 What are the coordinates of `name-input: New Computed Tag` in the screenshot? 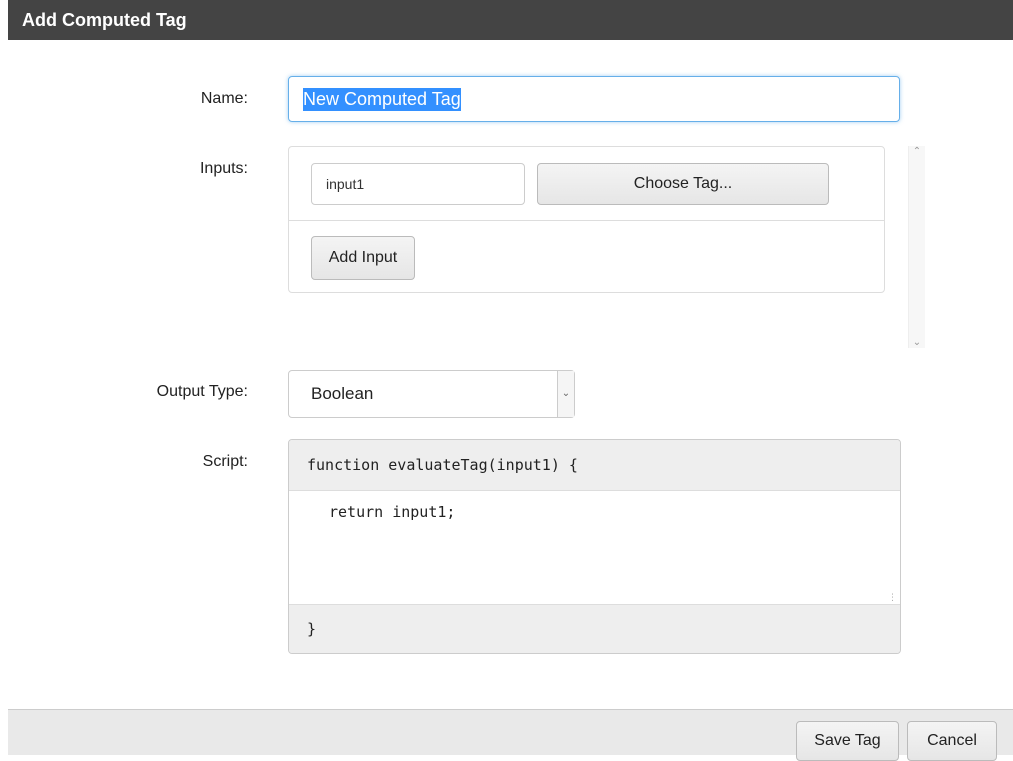 It's located at (594, 99).